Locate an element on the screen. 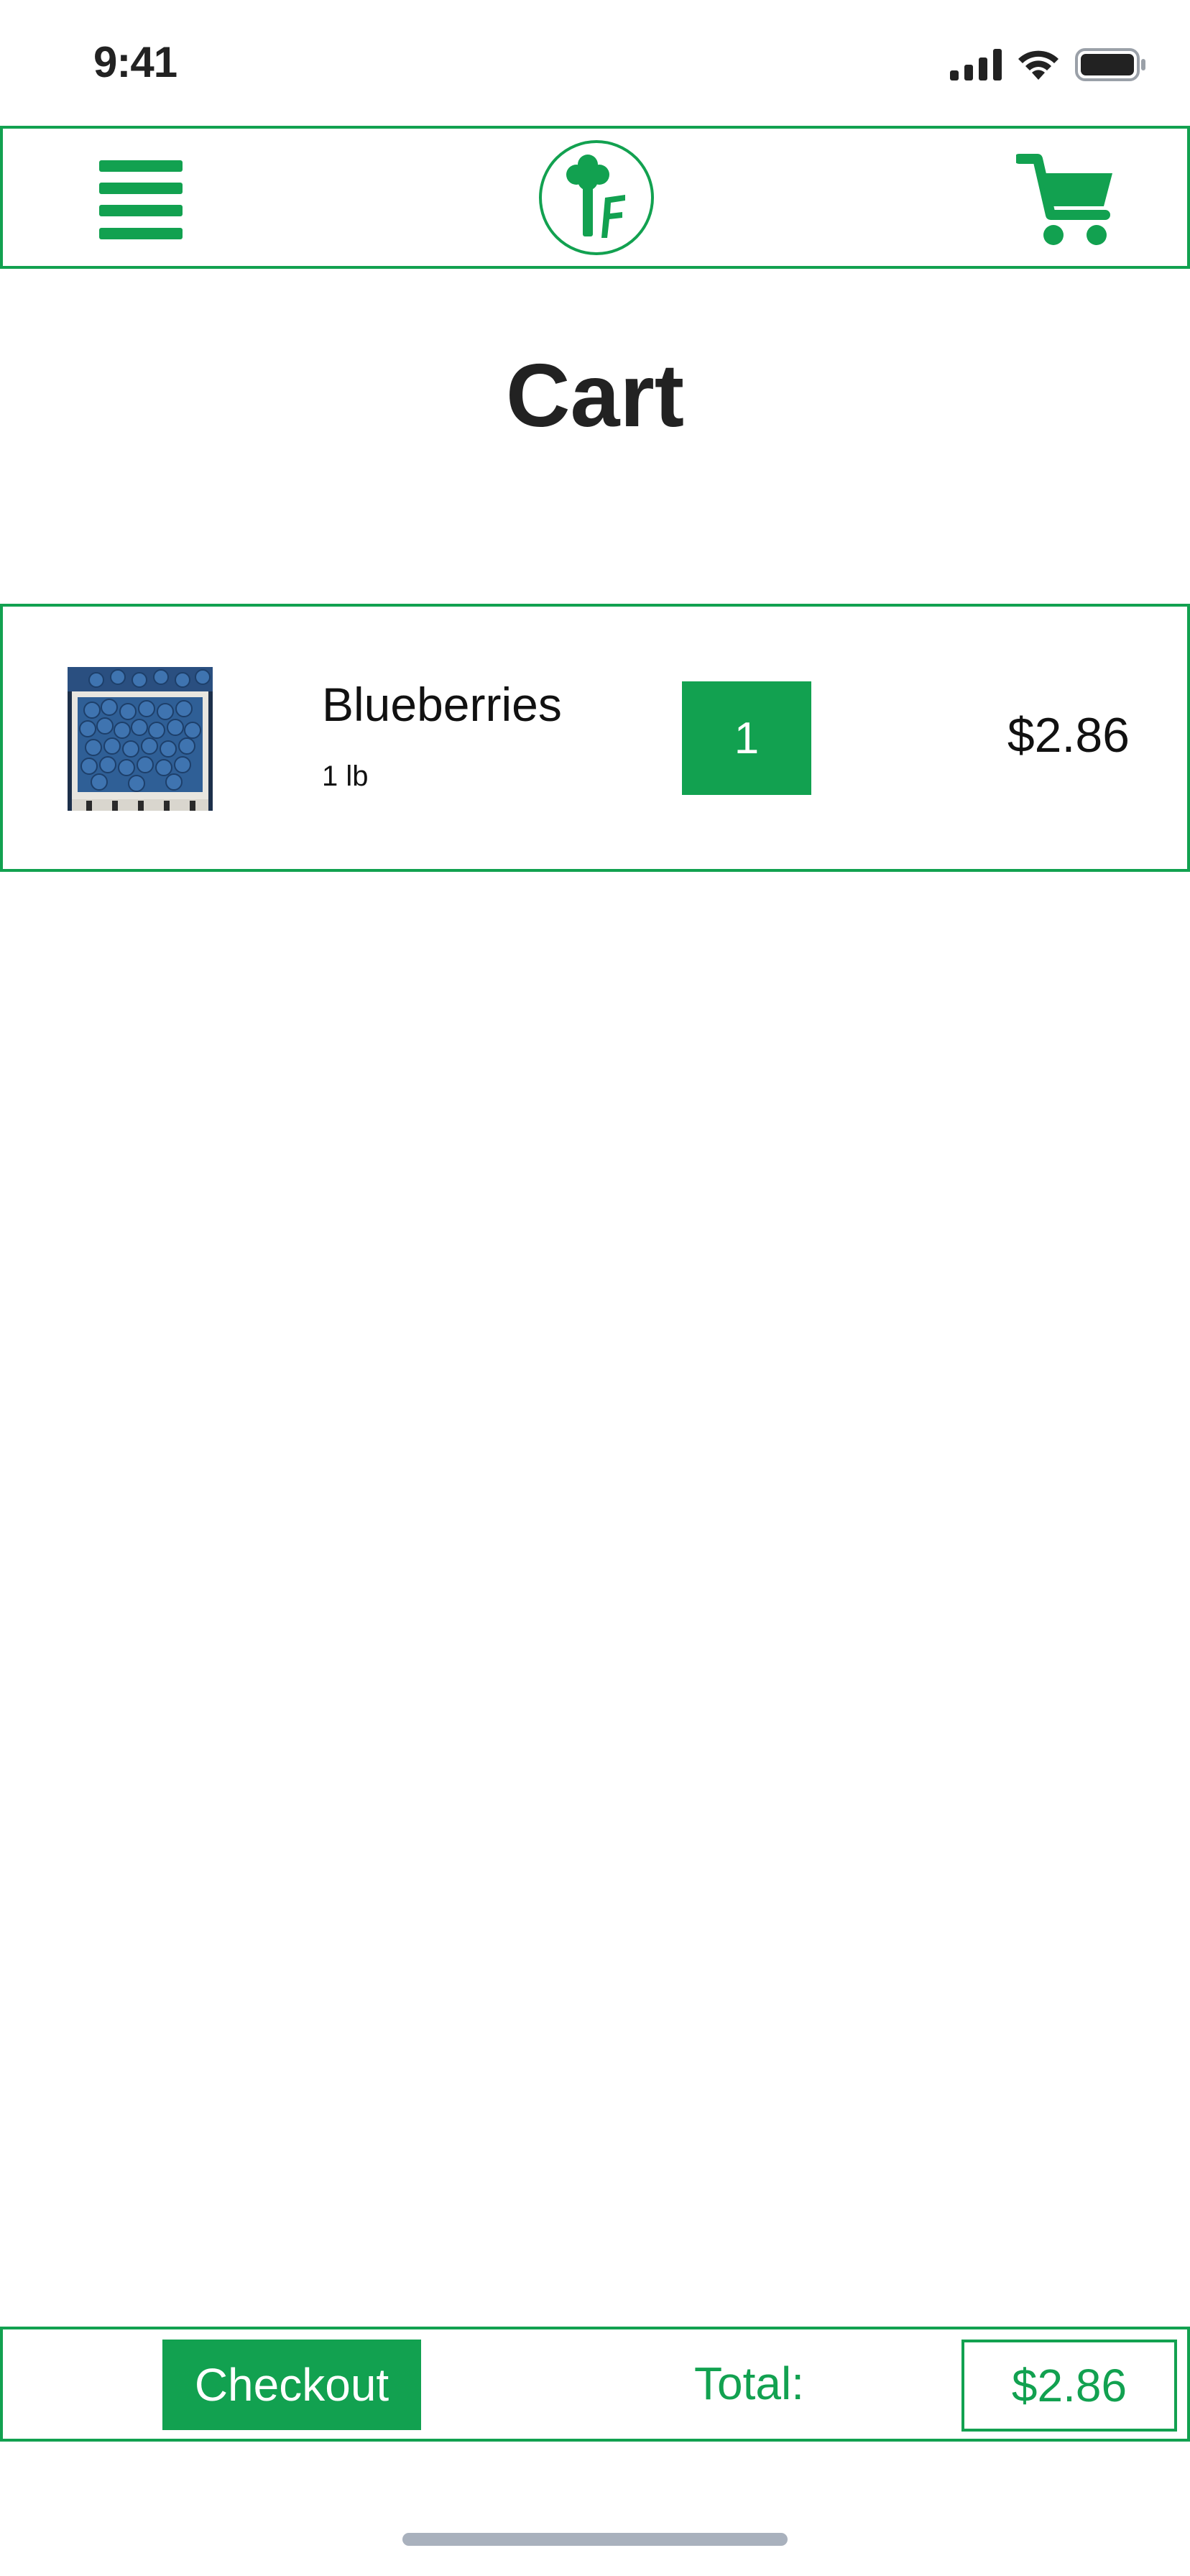 The width and height of the screenshot is (1190, 2576). checkout-button: Checkout is located at coordinates (291, 2385).